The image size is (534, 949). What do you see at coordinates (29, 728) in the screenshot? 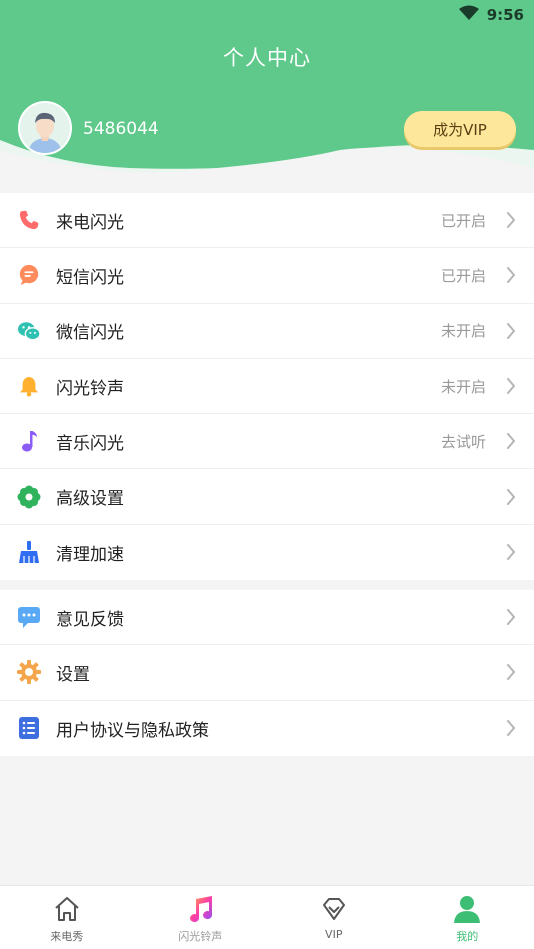
I see `document-list-icon` at bounding box center [29, 728].